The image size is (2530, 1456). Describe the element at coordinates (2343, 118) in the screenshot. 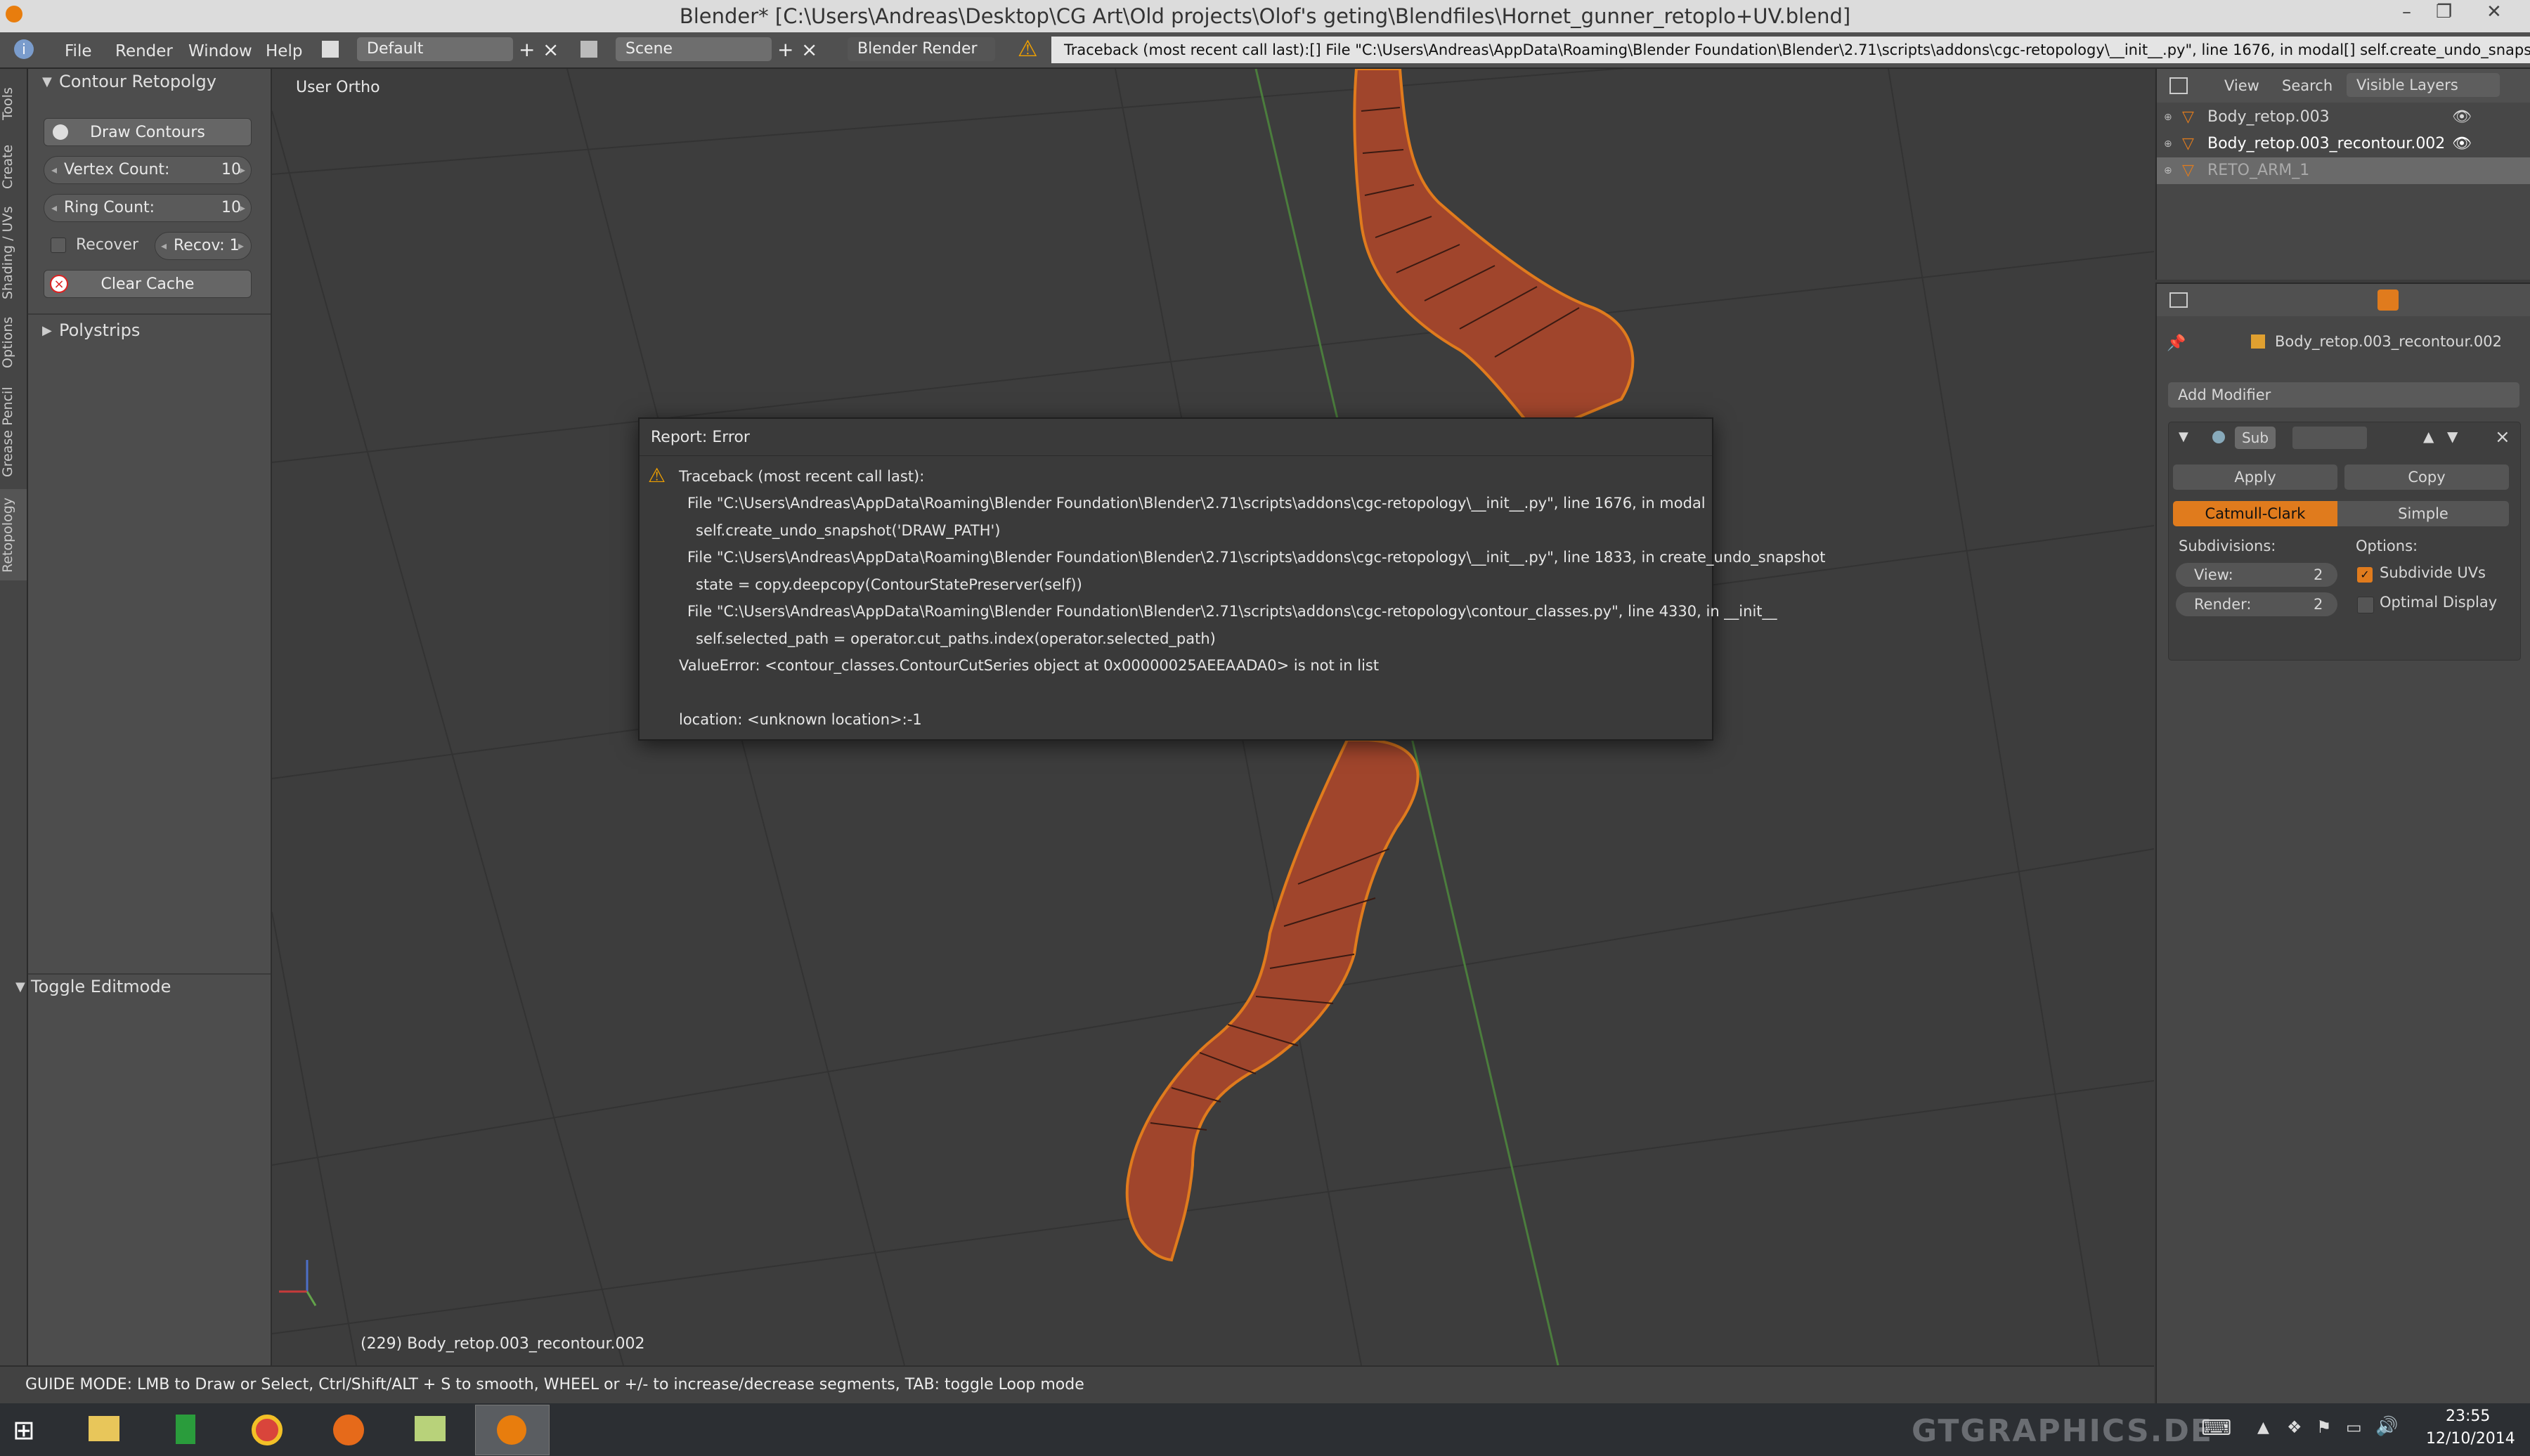

I see `outliner-item: ⊕ ▽ Body_retop.003 👁` at that location.